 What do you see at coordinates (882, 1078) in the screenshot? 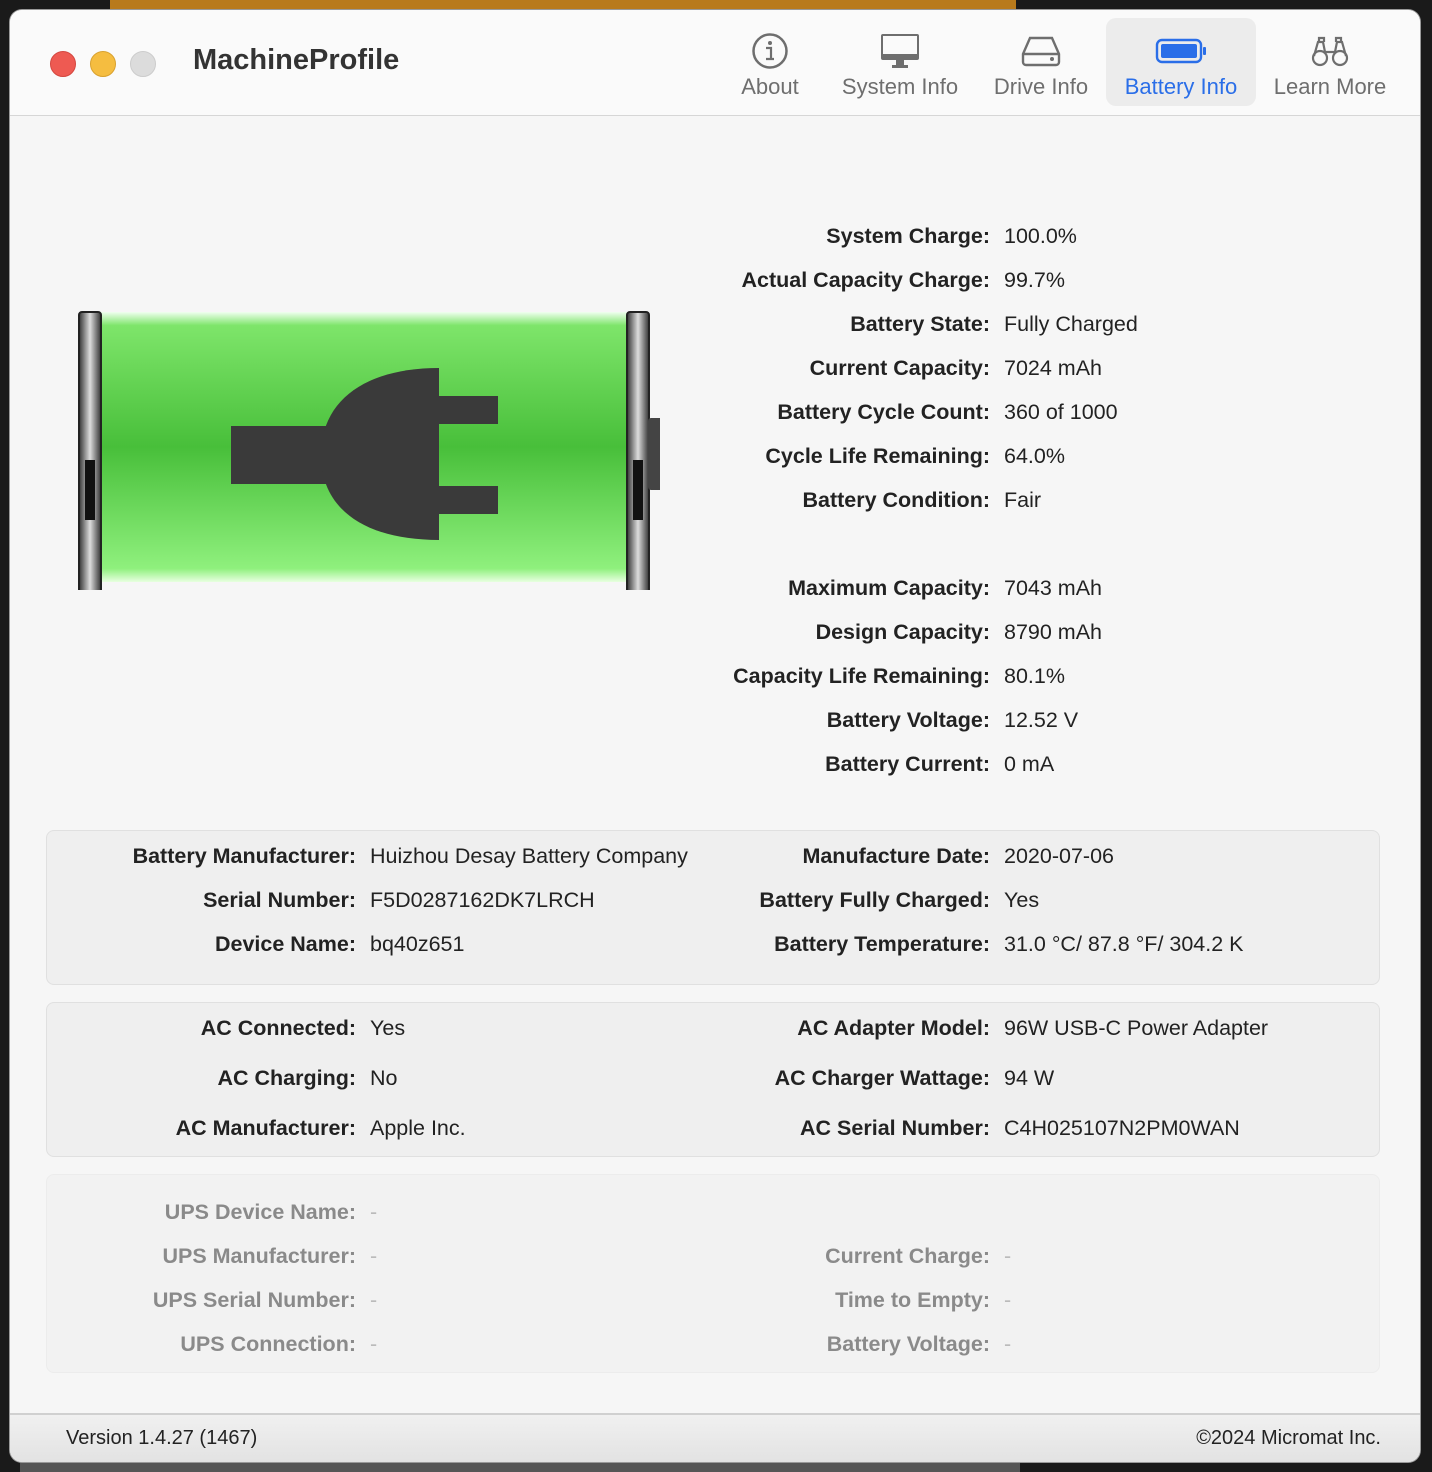
I see `field-label: AC Charger Wattage:` at bounding box center [882, 1078].